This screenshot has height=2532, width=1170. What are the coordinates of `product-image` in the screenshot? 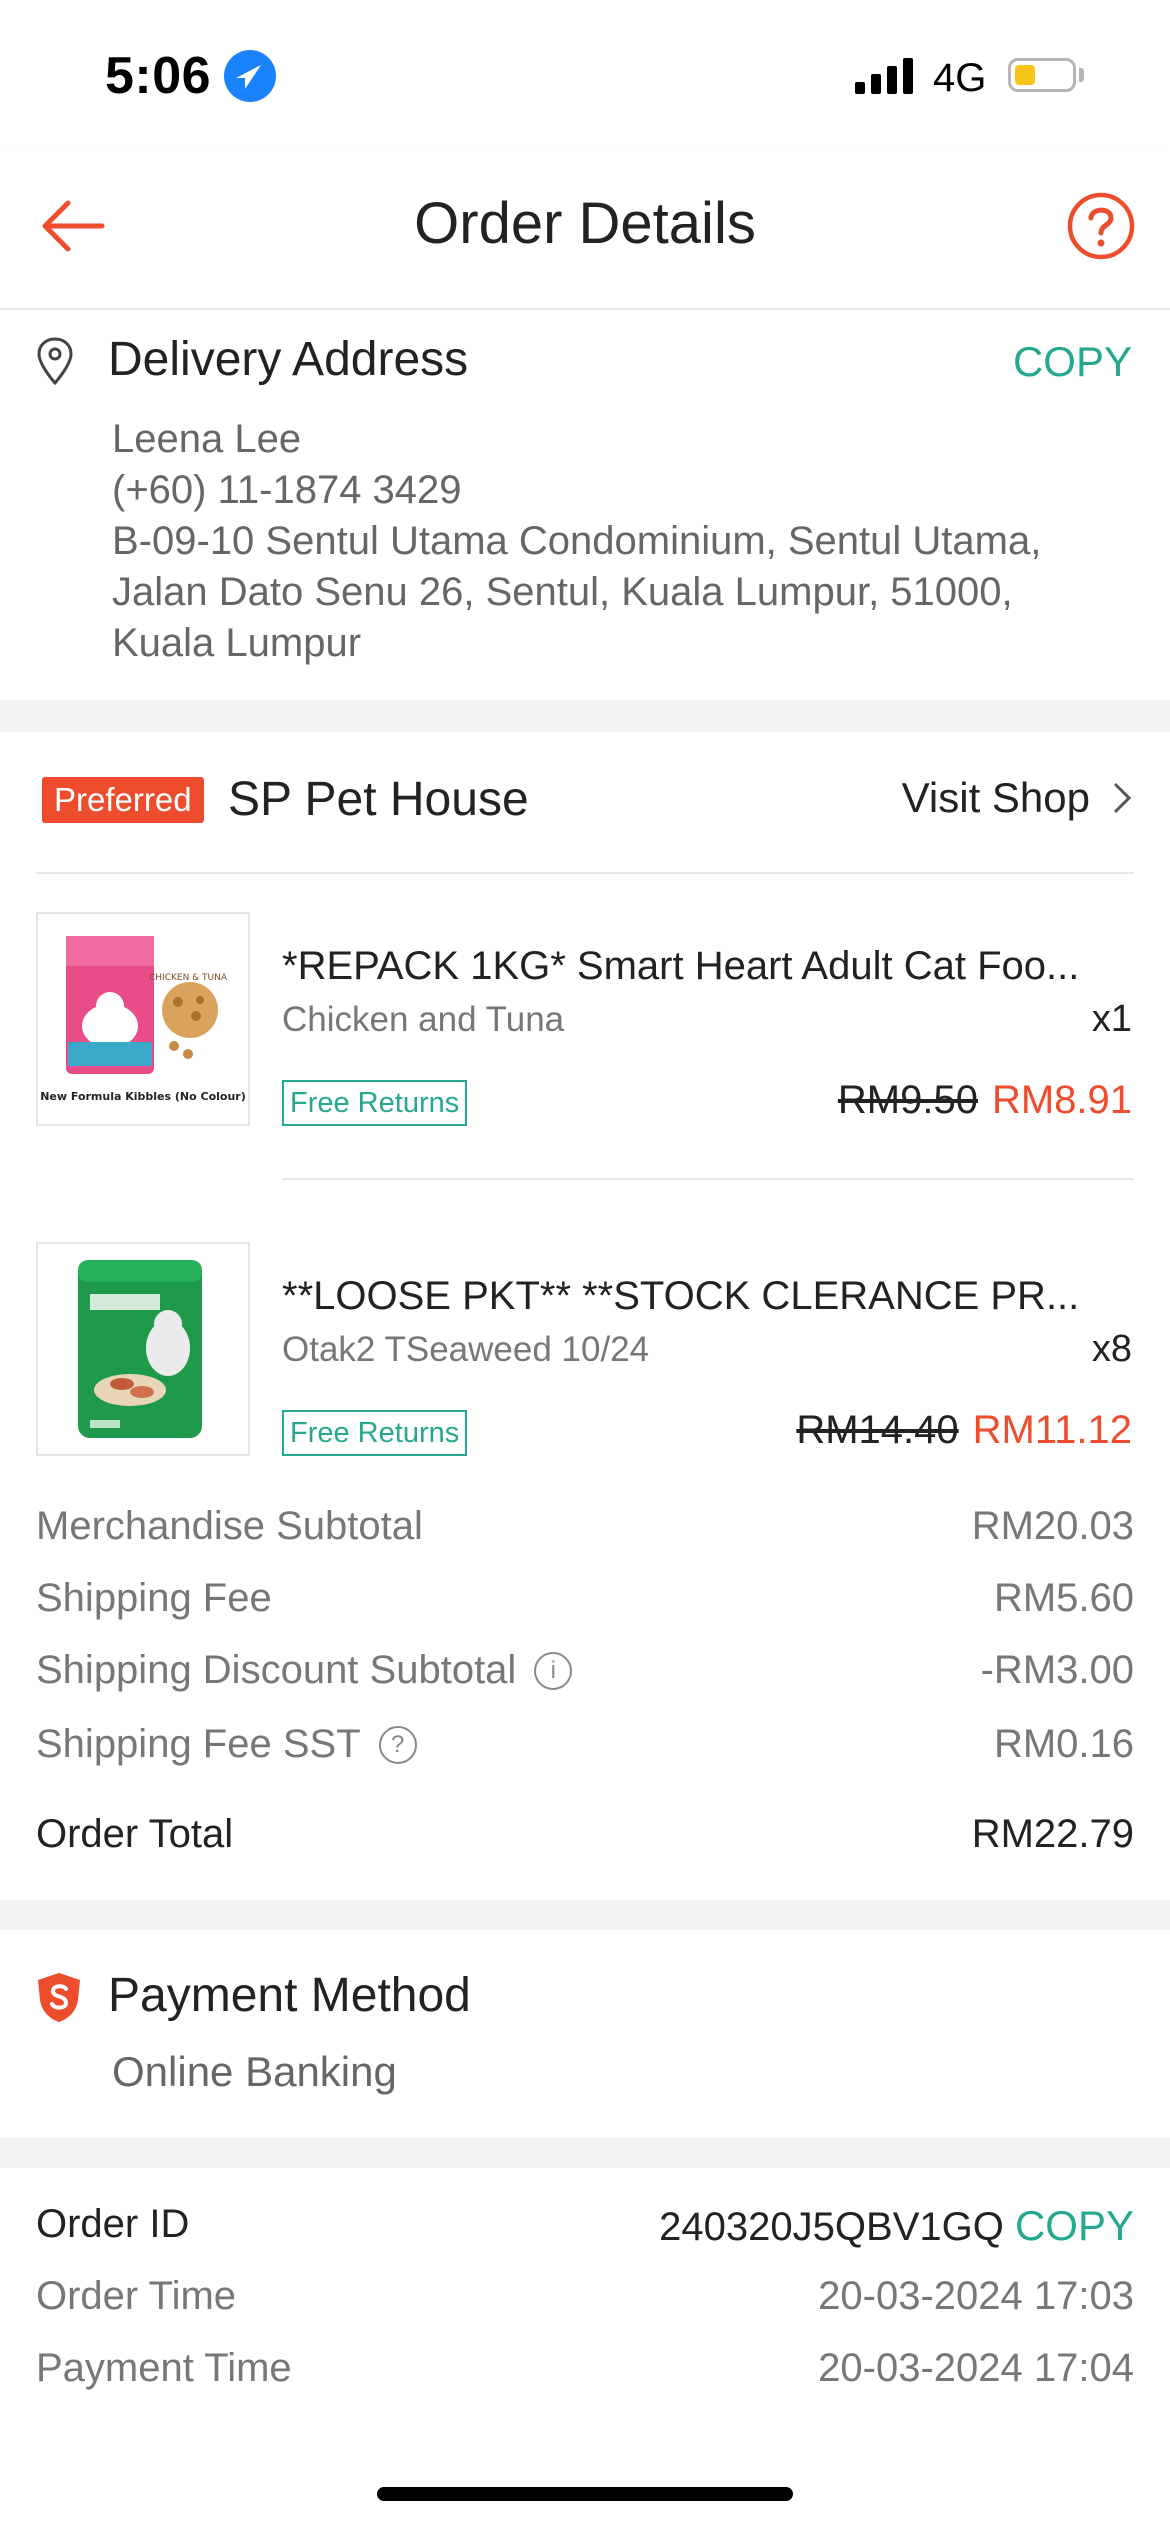 It's located at (143, 1349).